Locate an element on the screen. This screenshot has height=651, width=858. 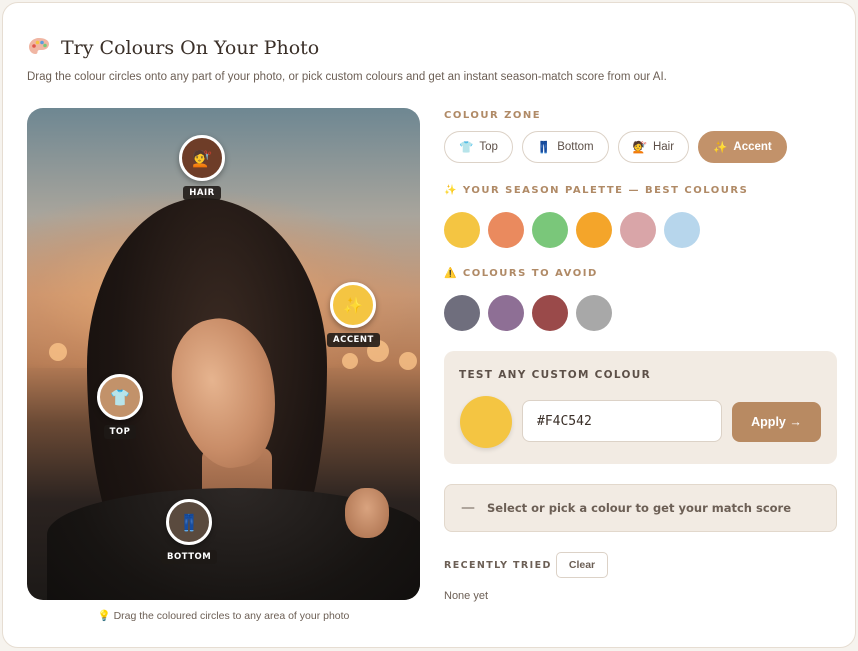
marker-top: 👕 TOP is located at coordinates (120, 406).